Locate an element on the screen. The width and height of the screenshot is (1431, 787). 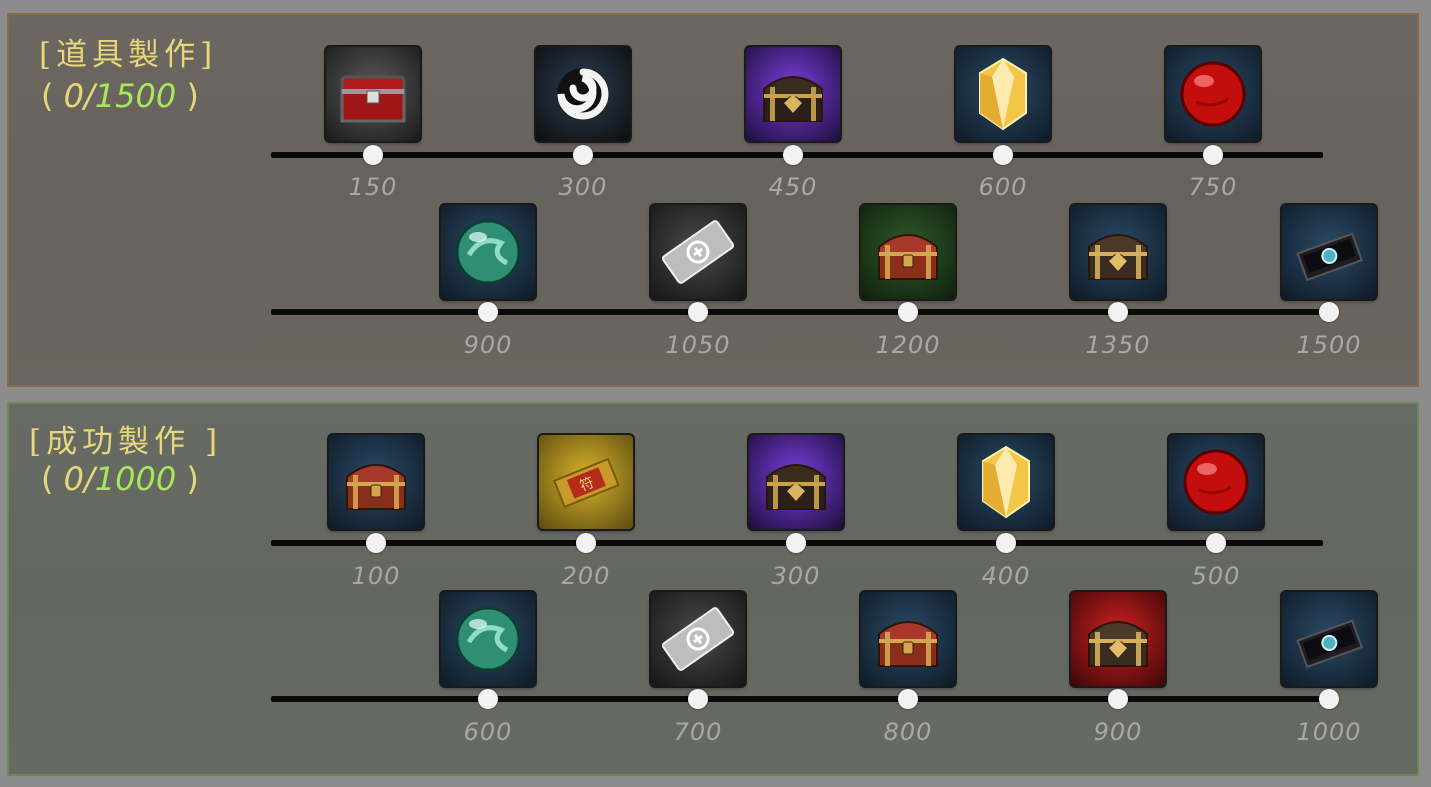
item-craft-threshold-label: 300 is located at coordinates (583, 187).